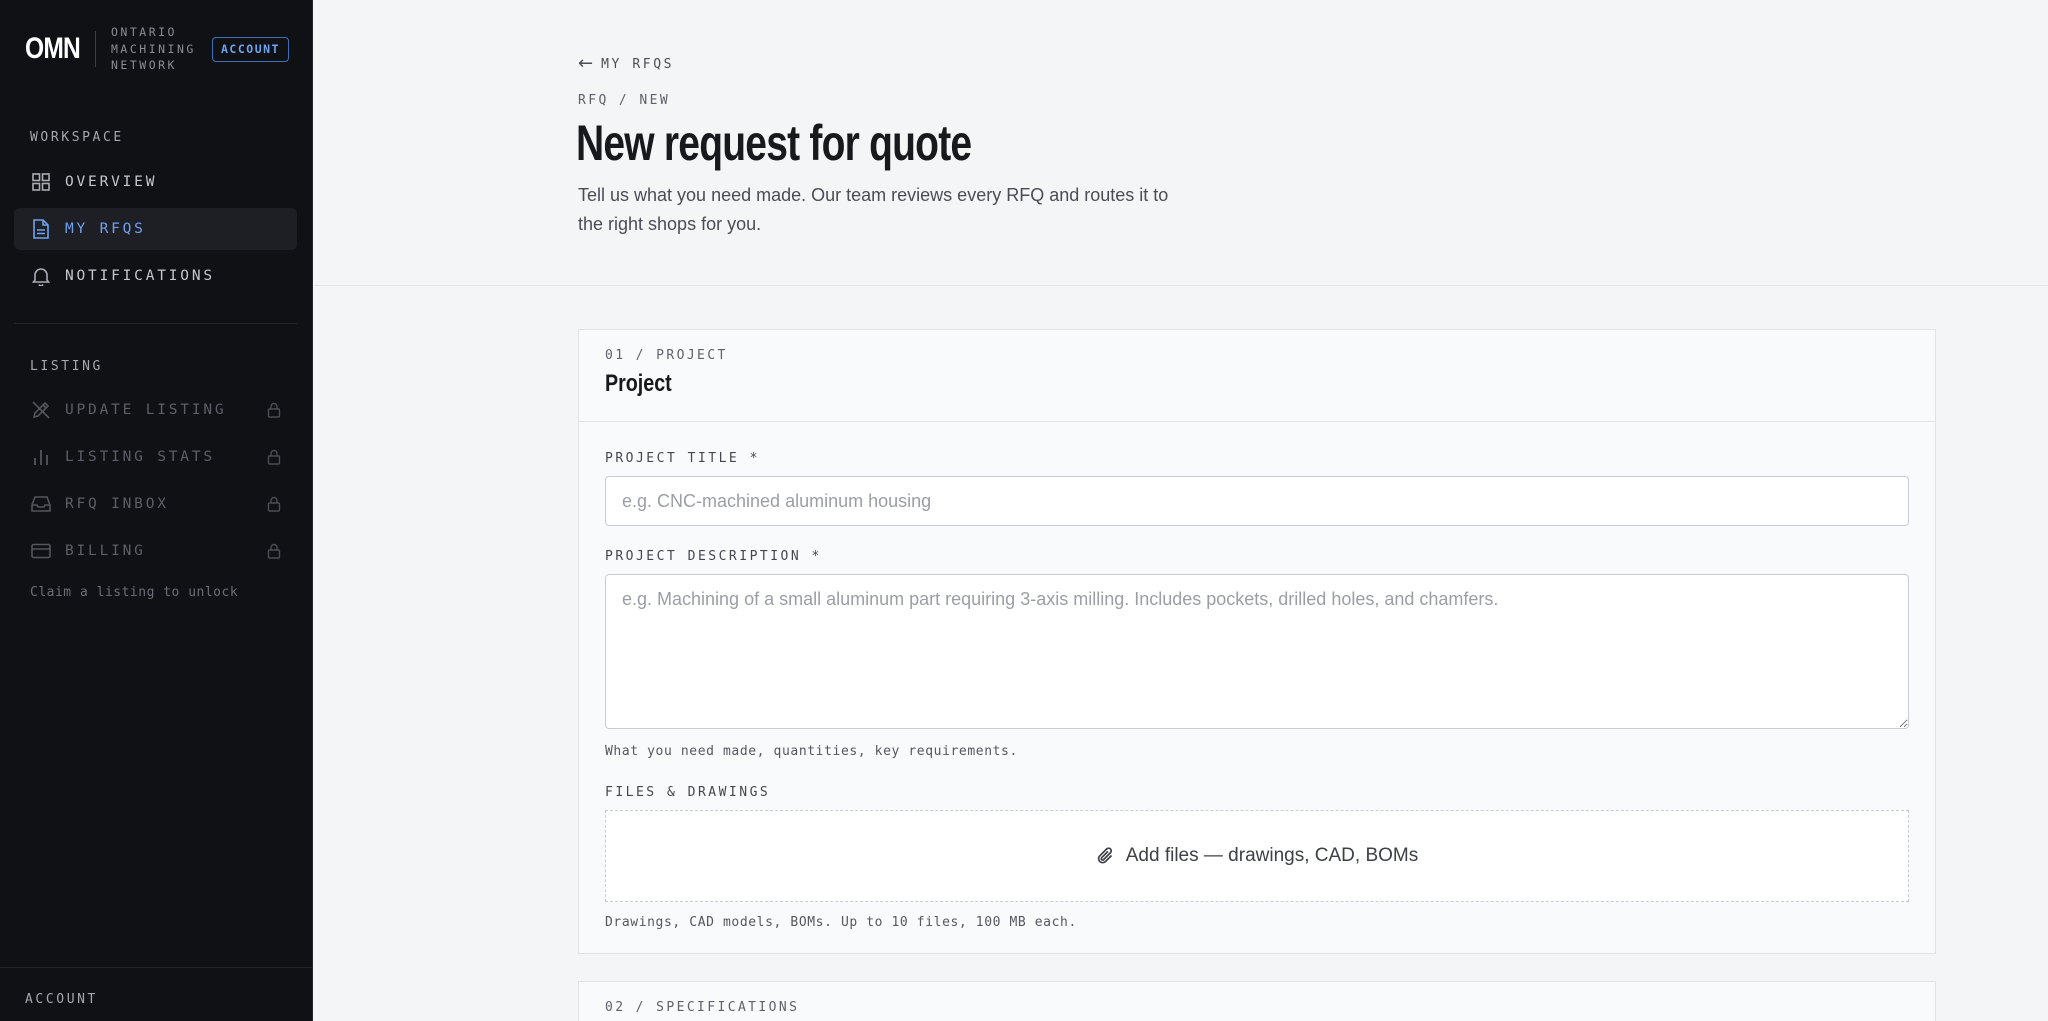  I want to click on sidebar-item-notifications: NOTIFICATIONS, so click(155, 276).